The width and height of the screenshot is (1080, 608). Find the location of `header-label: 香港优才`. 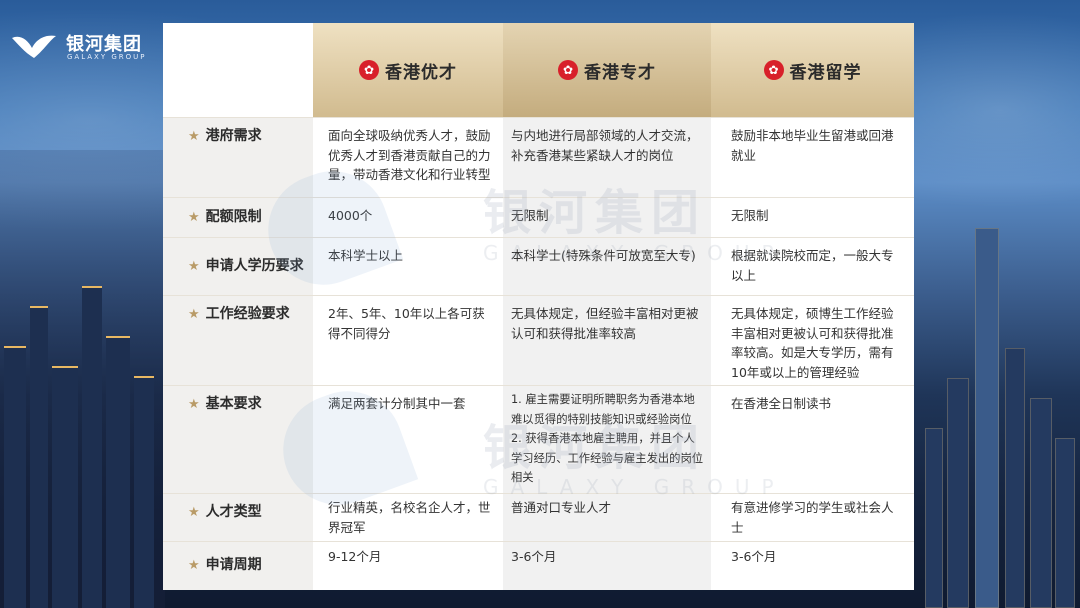

header-label: 香港优才 is located at coordinates (421, 72).